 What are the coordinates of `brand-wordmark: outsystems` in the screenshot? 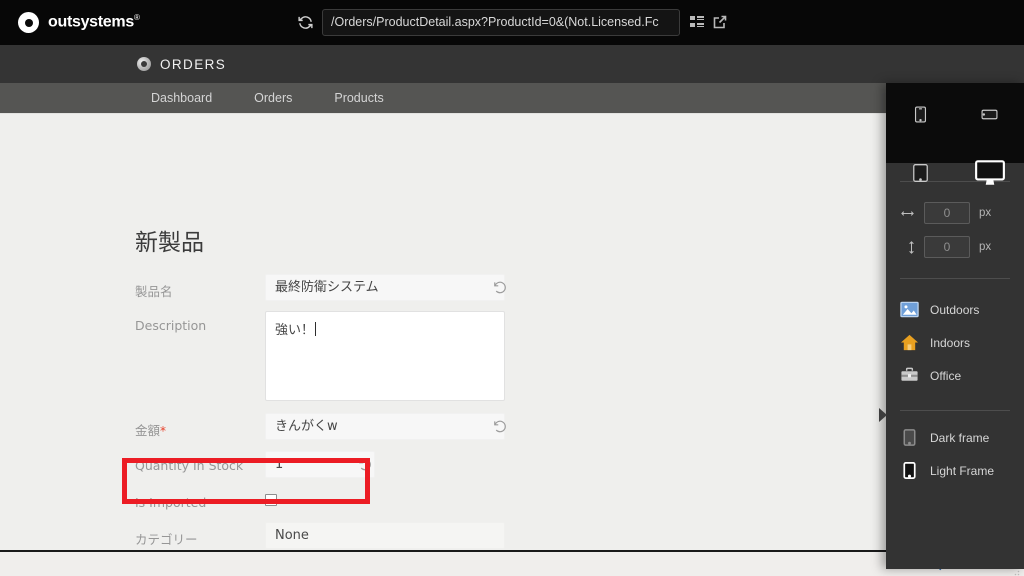 It's located at (91, 22).